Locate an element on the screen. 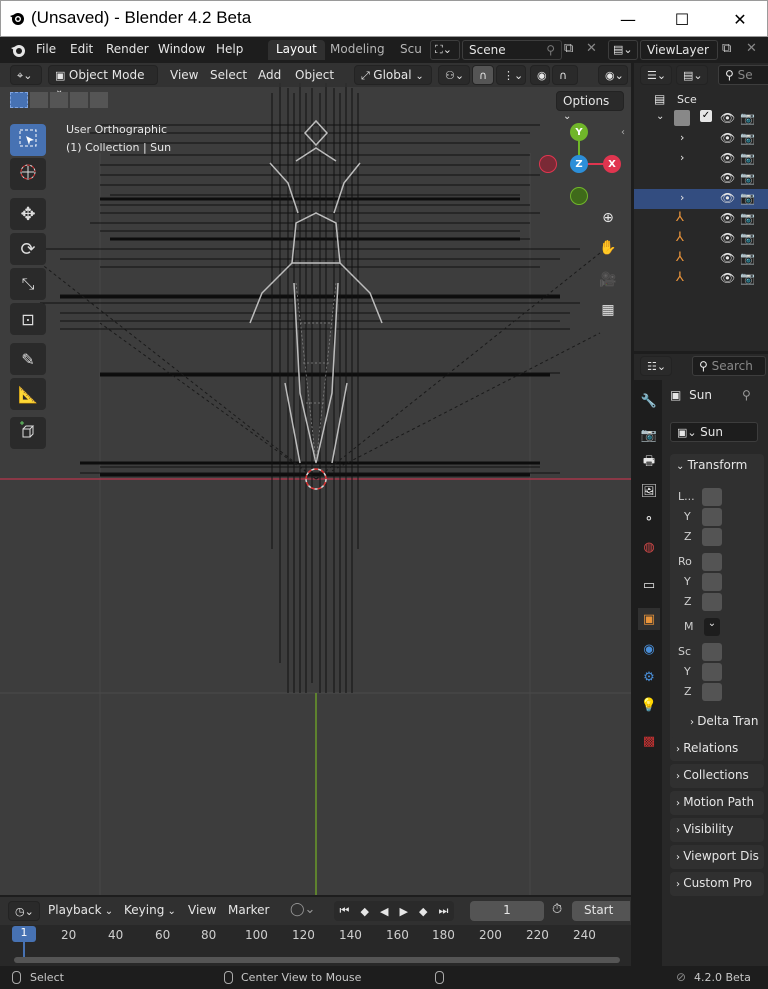 The width and height of the screenshot is (768, 989). scene-name-field: Scene ⚲ is located at coordinates (512, 50).